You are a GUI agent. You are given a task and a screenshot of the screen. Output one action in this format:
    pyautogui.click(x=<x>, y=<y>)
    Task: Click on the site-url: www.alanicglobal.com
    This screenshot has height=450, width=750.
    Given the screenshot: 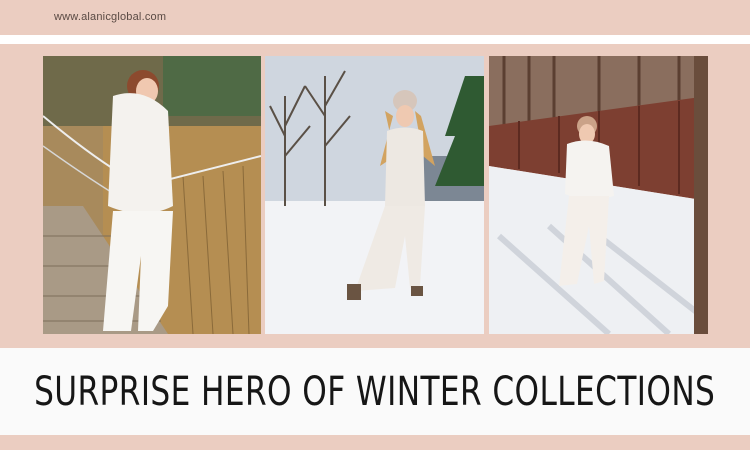 What is the action you would take?
    pyautogui.click(x=110, y=17)
    